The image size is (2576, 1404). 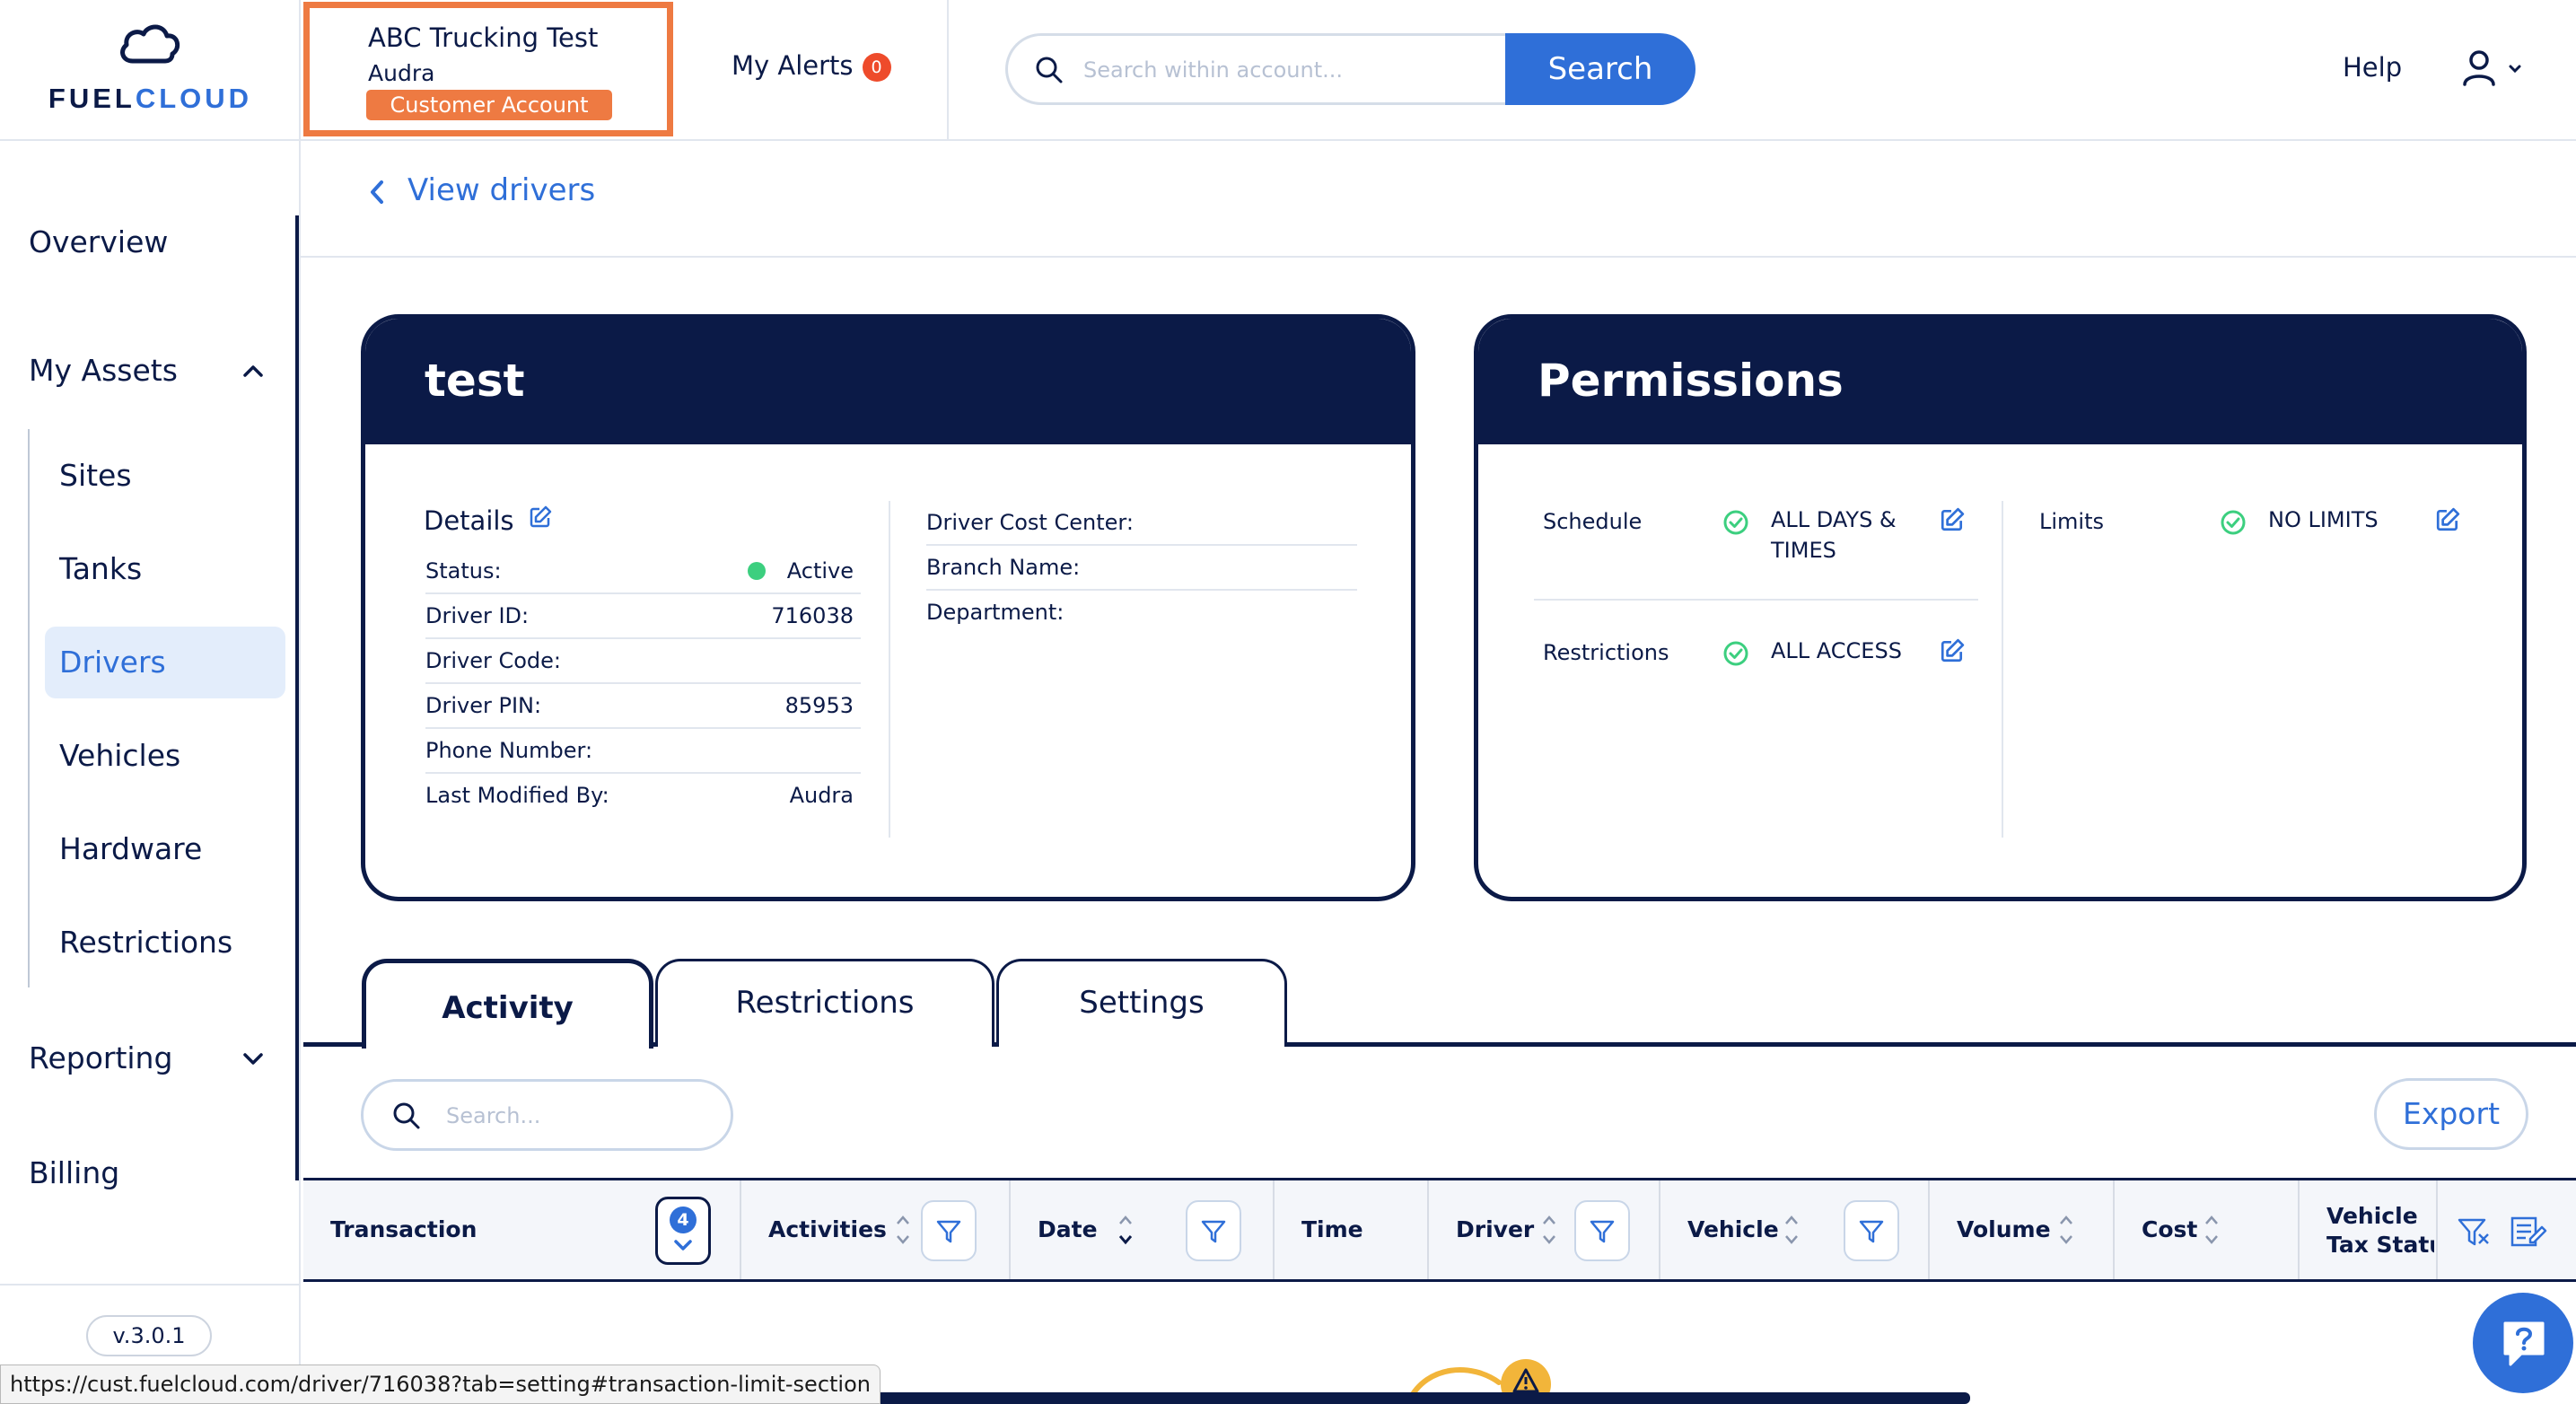 What do you see at coordinates (643, 706) in the screenshot?
I see `driver-pin-row: Driver PIN: 85953` at bounding box center [643, 706].